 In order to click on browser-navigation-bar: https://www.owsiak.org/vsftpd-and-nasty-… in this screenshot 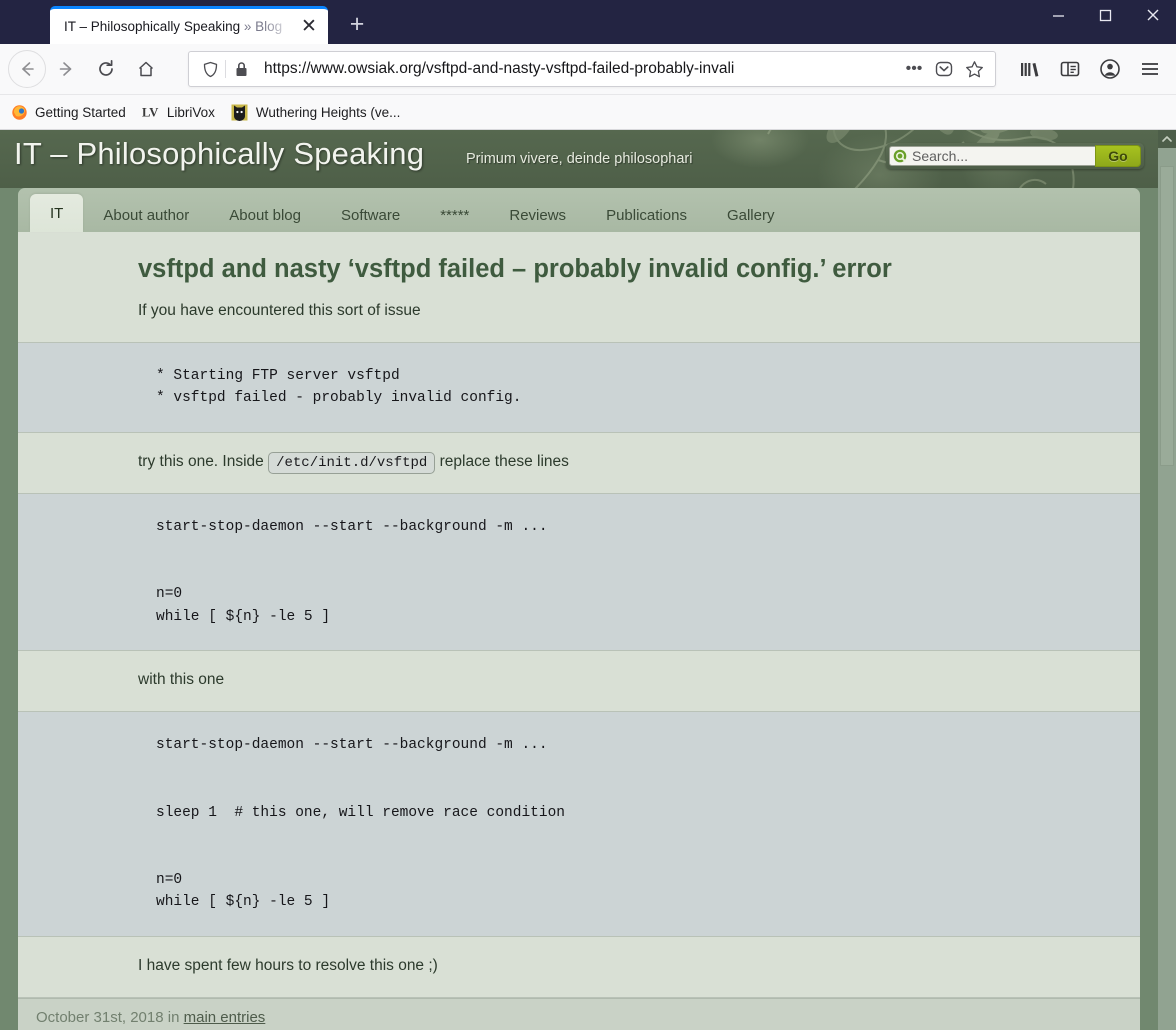, I will do `click(588, 69)`.